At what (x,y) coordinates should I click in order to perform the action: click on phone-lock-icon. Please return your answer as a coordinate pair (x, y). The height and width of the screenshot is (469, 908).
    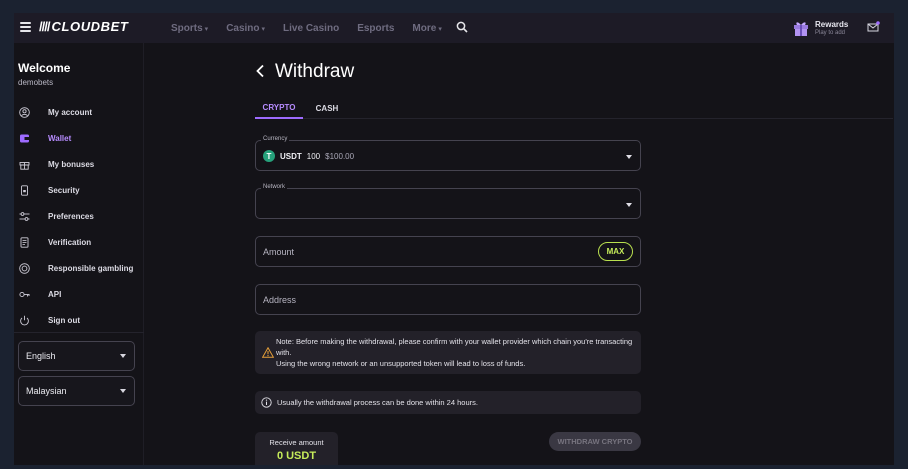
    Looking at the image, I should click on (24, 190).